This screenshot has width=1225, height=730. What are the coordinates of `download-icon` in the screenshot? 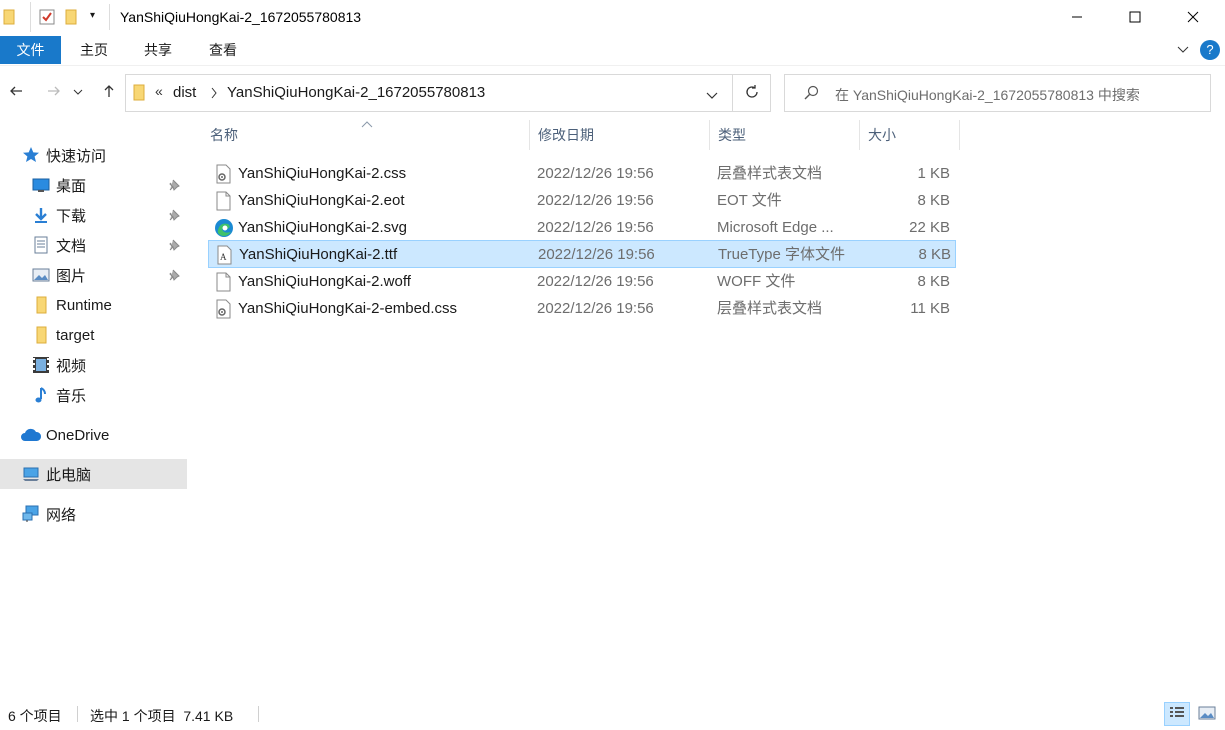 It's located at (41, 215).